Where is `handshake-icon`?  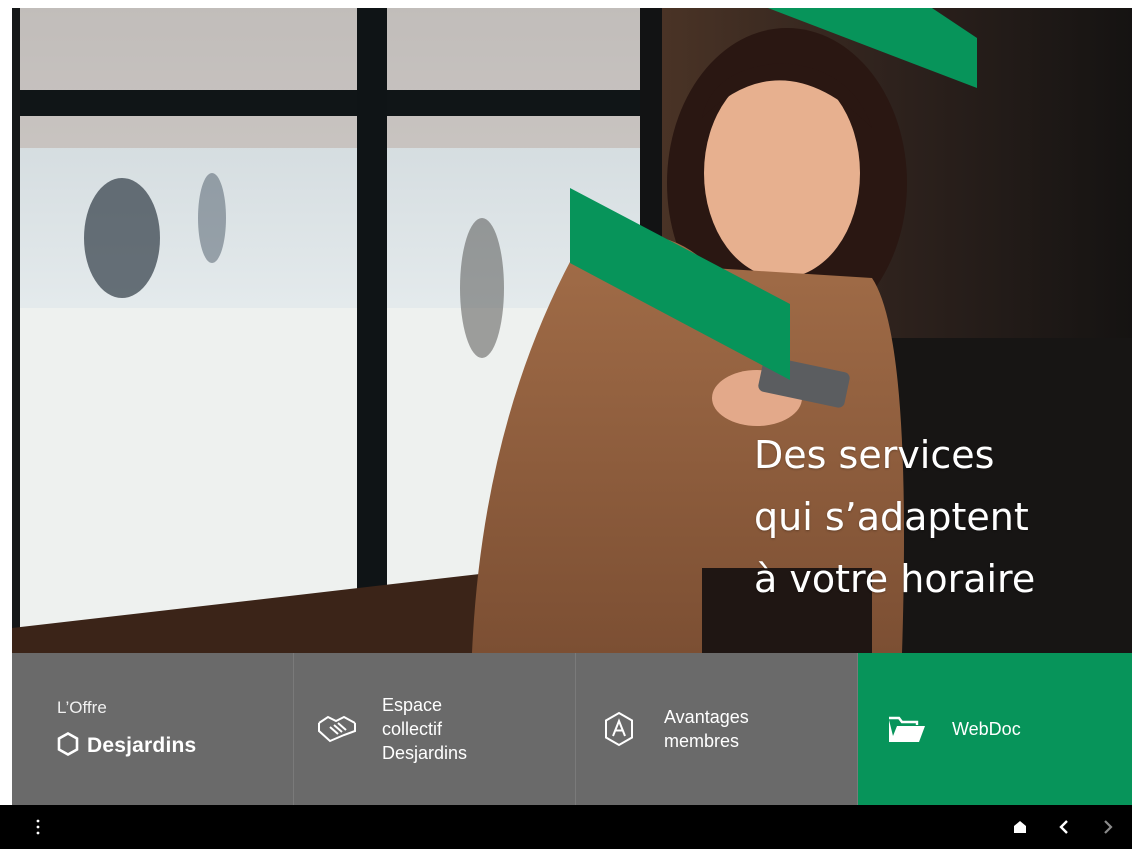
handshake-icon is located at coordinates (337, 729).